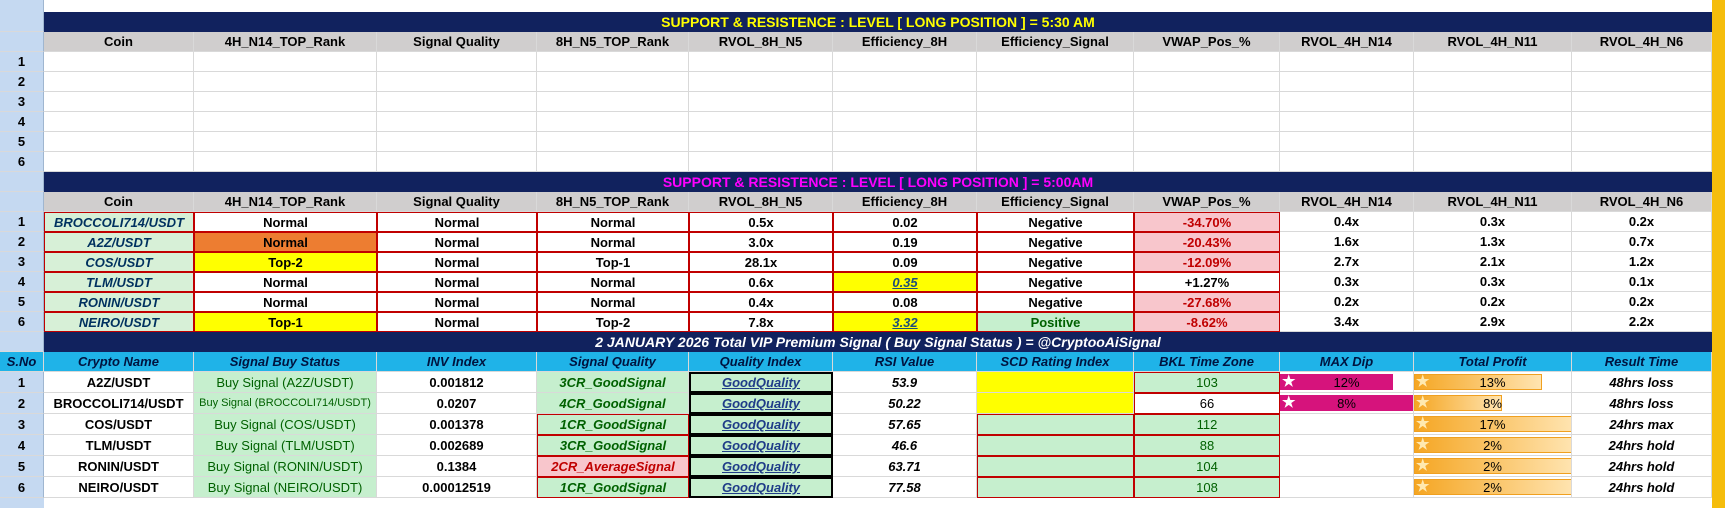  Describe the element at coordinates (457, 445) in the screenshot. I see `inv-index: 0.002689` at that location.